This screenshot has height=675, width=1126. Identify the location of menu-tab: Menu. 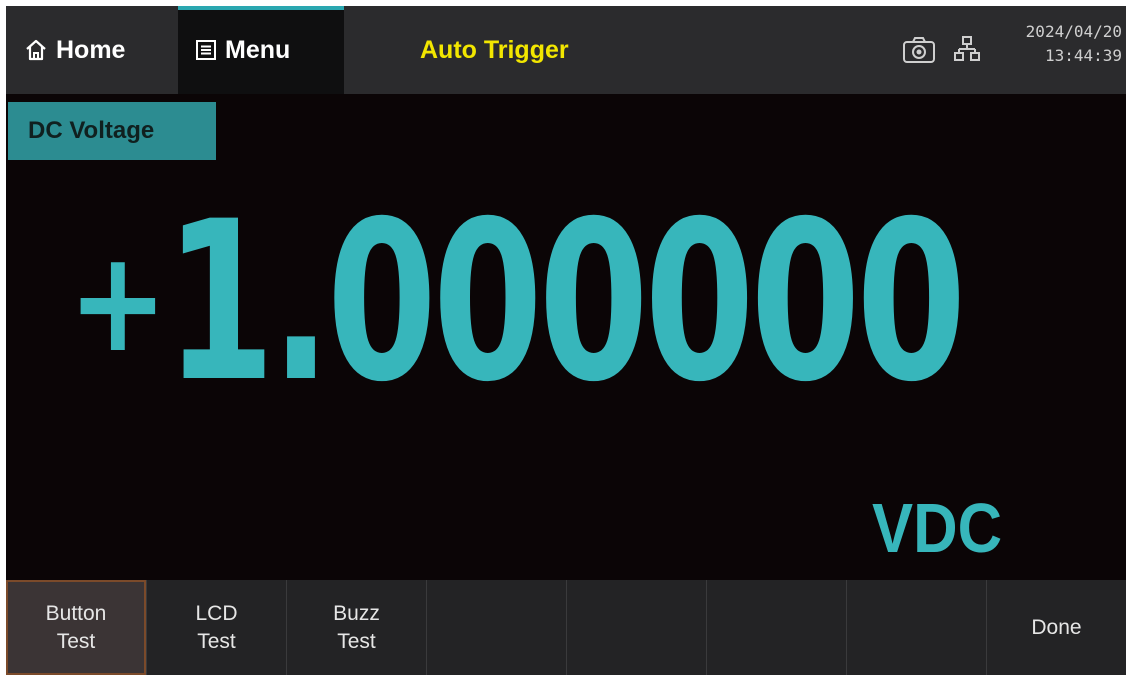
(261, 50).